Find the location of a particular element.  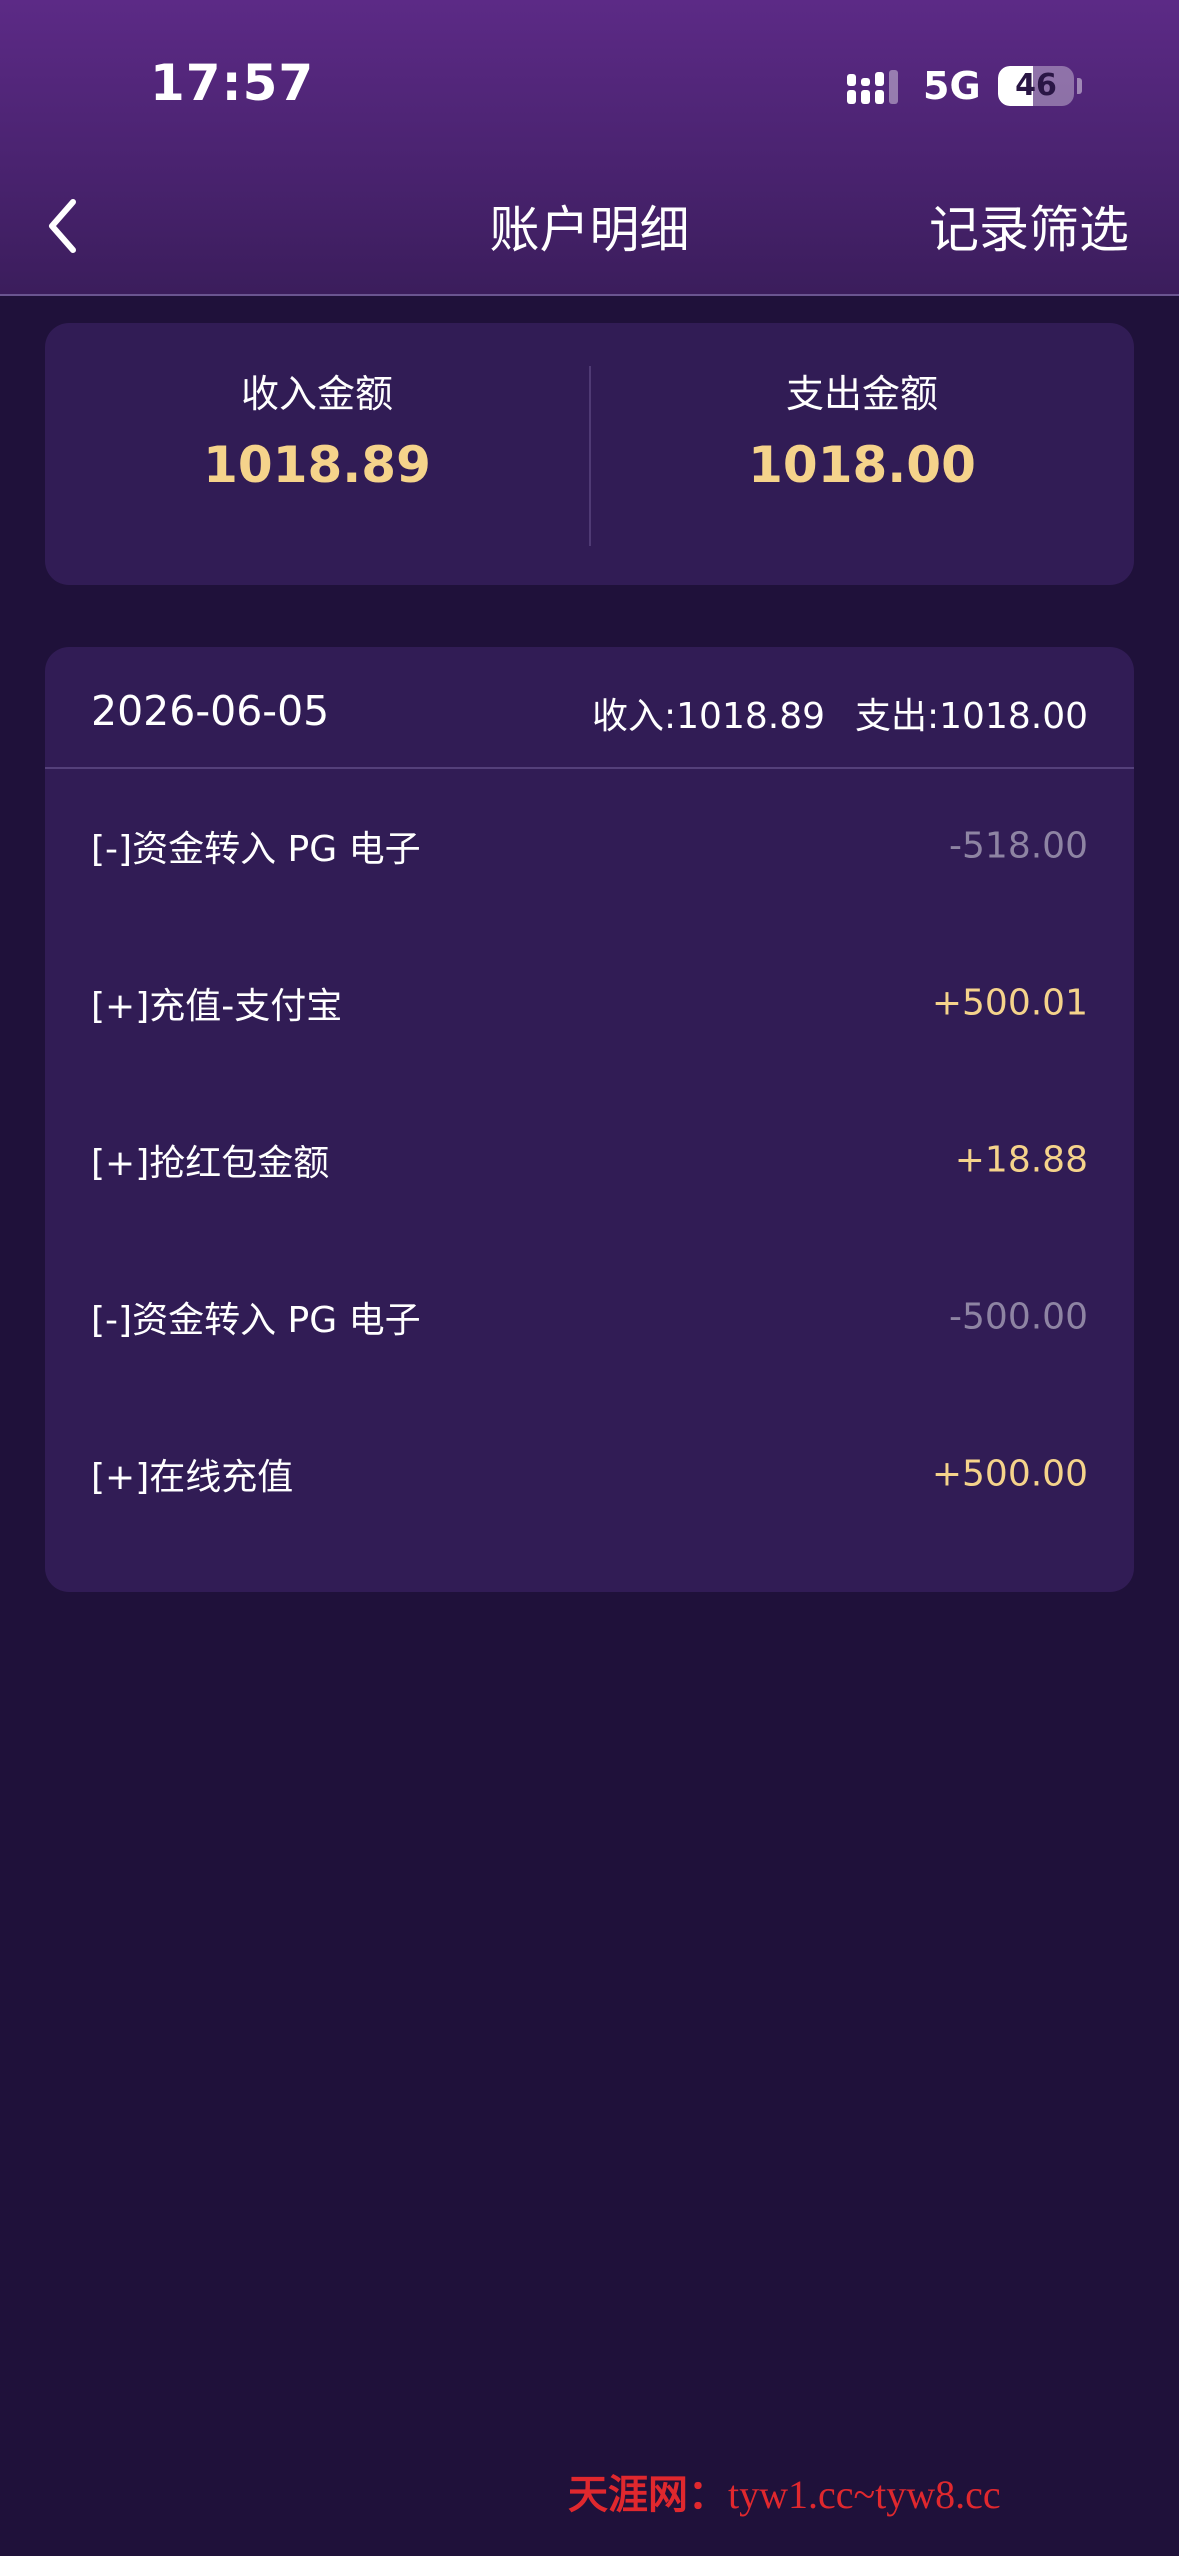

income-value: 1018.89 is located at coordinates (317, 465).